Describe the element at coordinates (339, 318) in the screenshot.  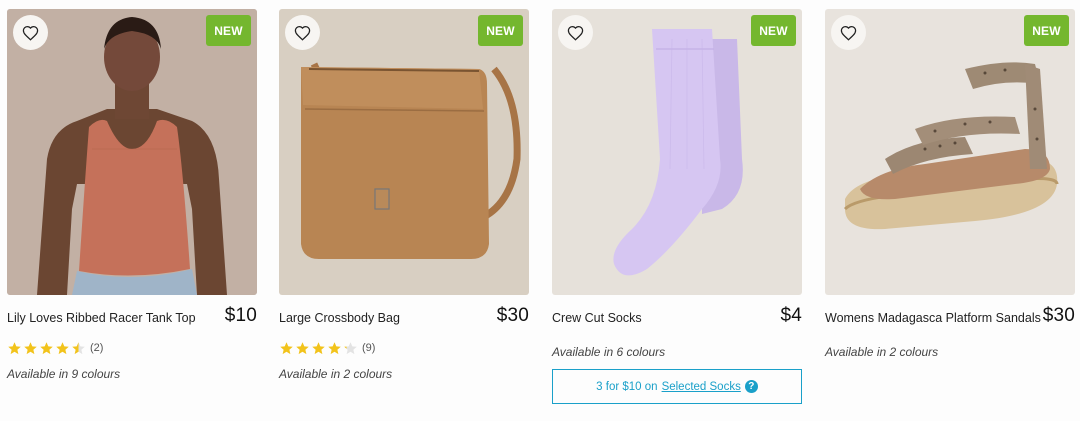
I see `product-name: Large Crossbody Bag` at that location.